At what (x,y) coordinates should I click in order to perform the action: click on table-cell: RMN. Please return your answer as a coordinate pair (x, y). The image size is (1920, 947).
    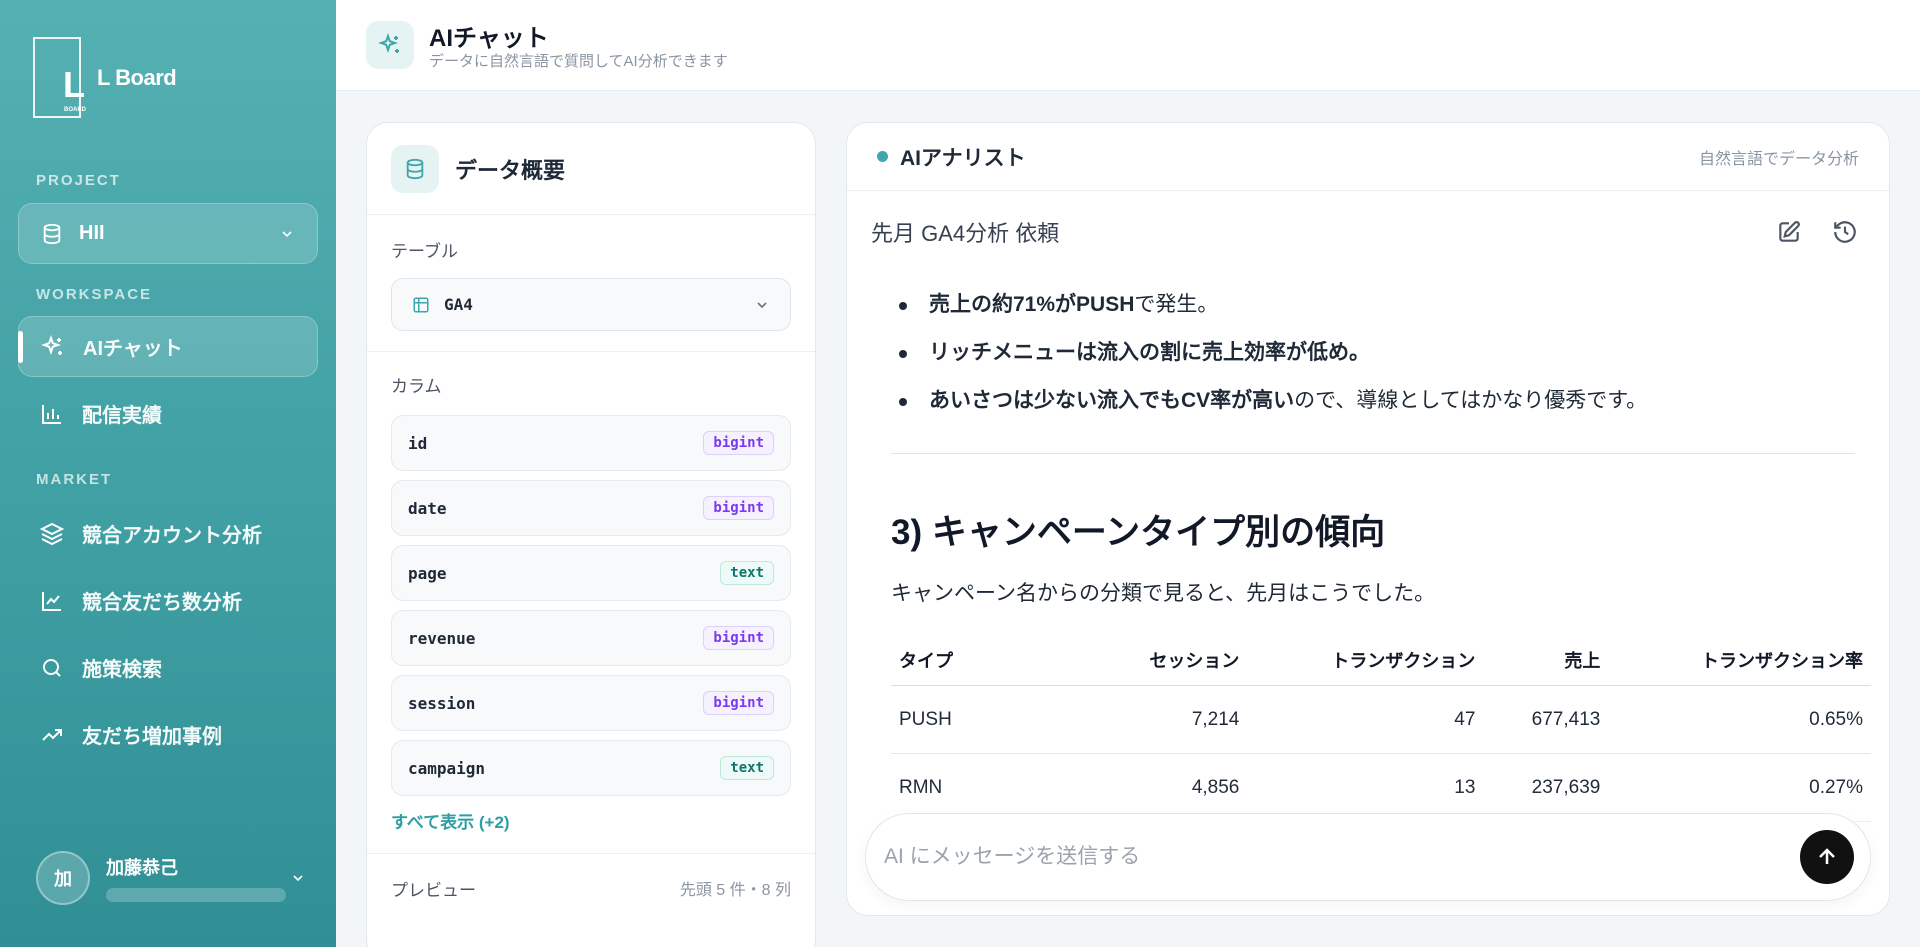
    Looking at the image, I should click on (991, 787).